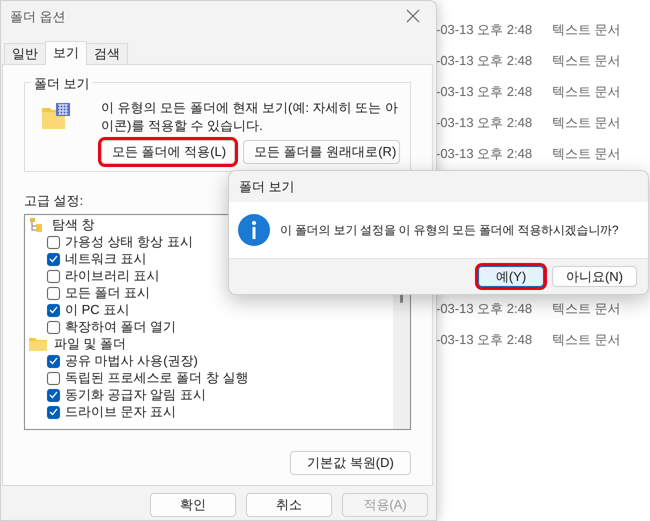 The width and height of the screenshot is (650, 521). Describe the element at coordinates (289, 505) in the screenshot. I see `dialog-button: 취소` at that location.